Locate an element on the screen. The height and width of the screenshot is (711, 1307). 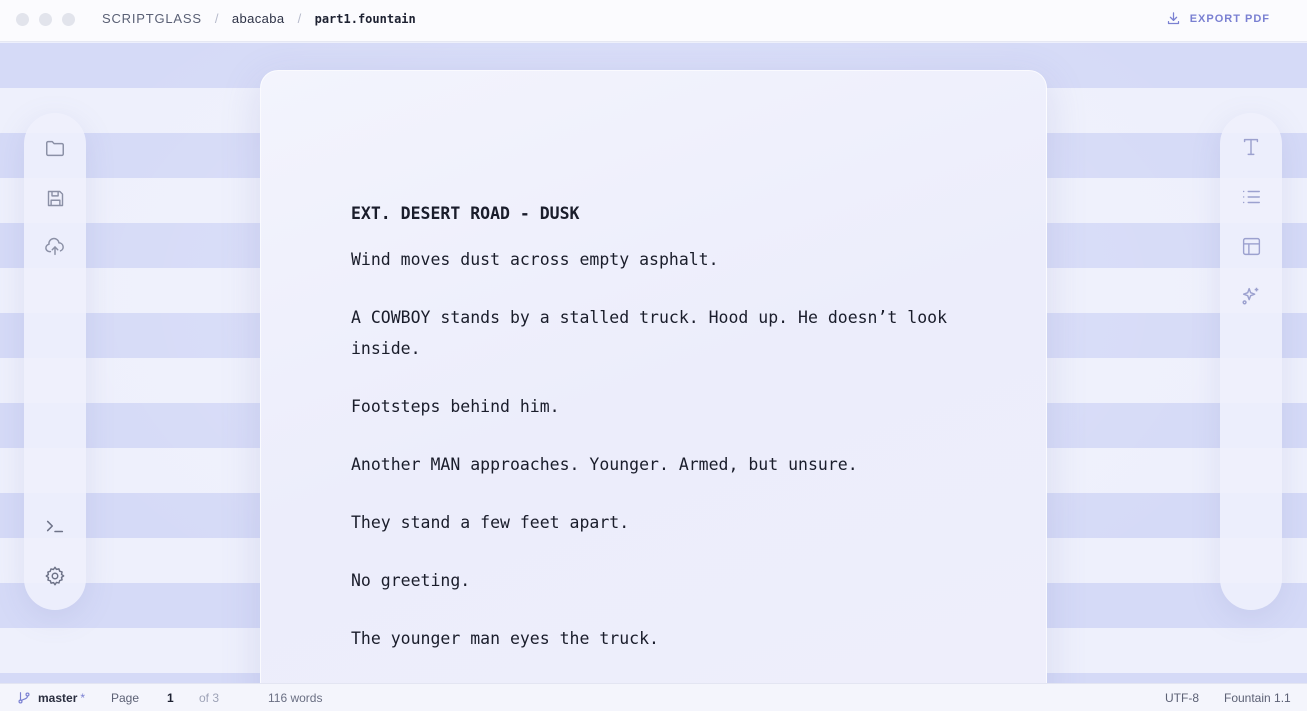
sparkles-icon is located at coordinates (1250, 296).